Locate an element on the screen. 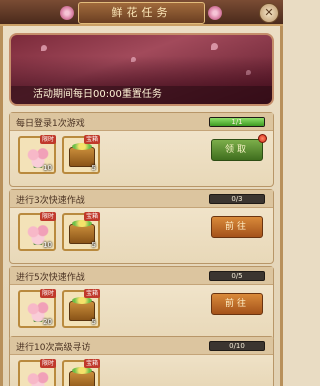  task-progress-bar: 0/5 is located at coordinates (237, 276).